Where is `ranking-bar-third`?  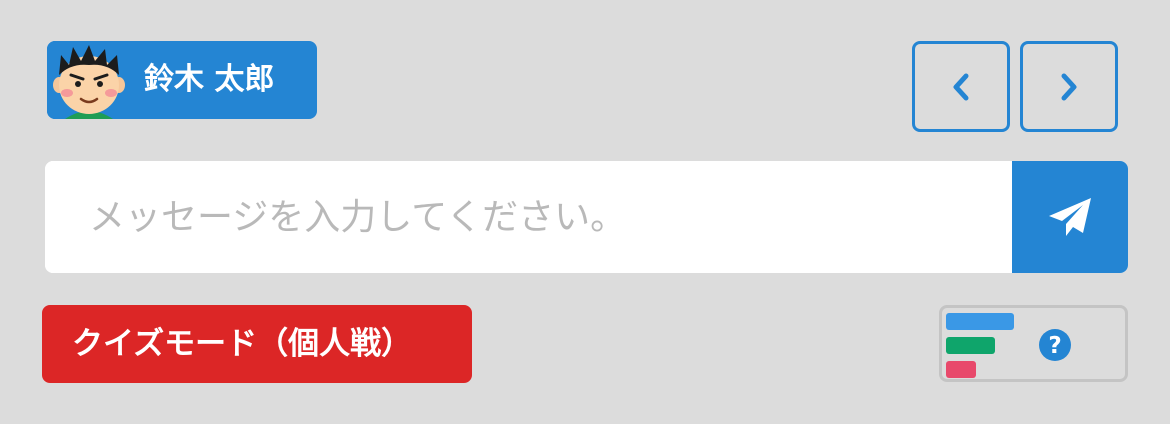
ranking-bar-third is located at coordinates (961, 369).